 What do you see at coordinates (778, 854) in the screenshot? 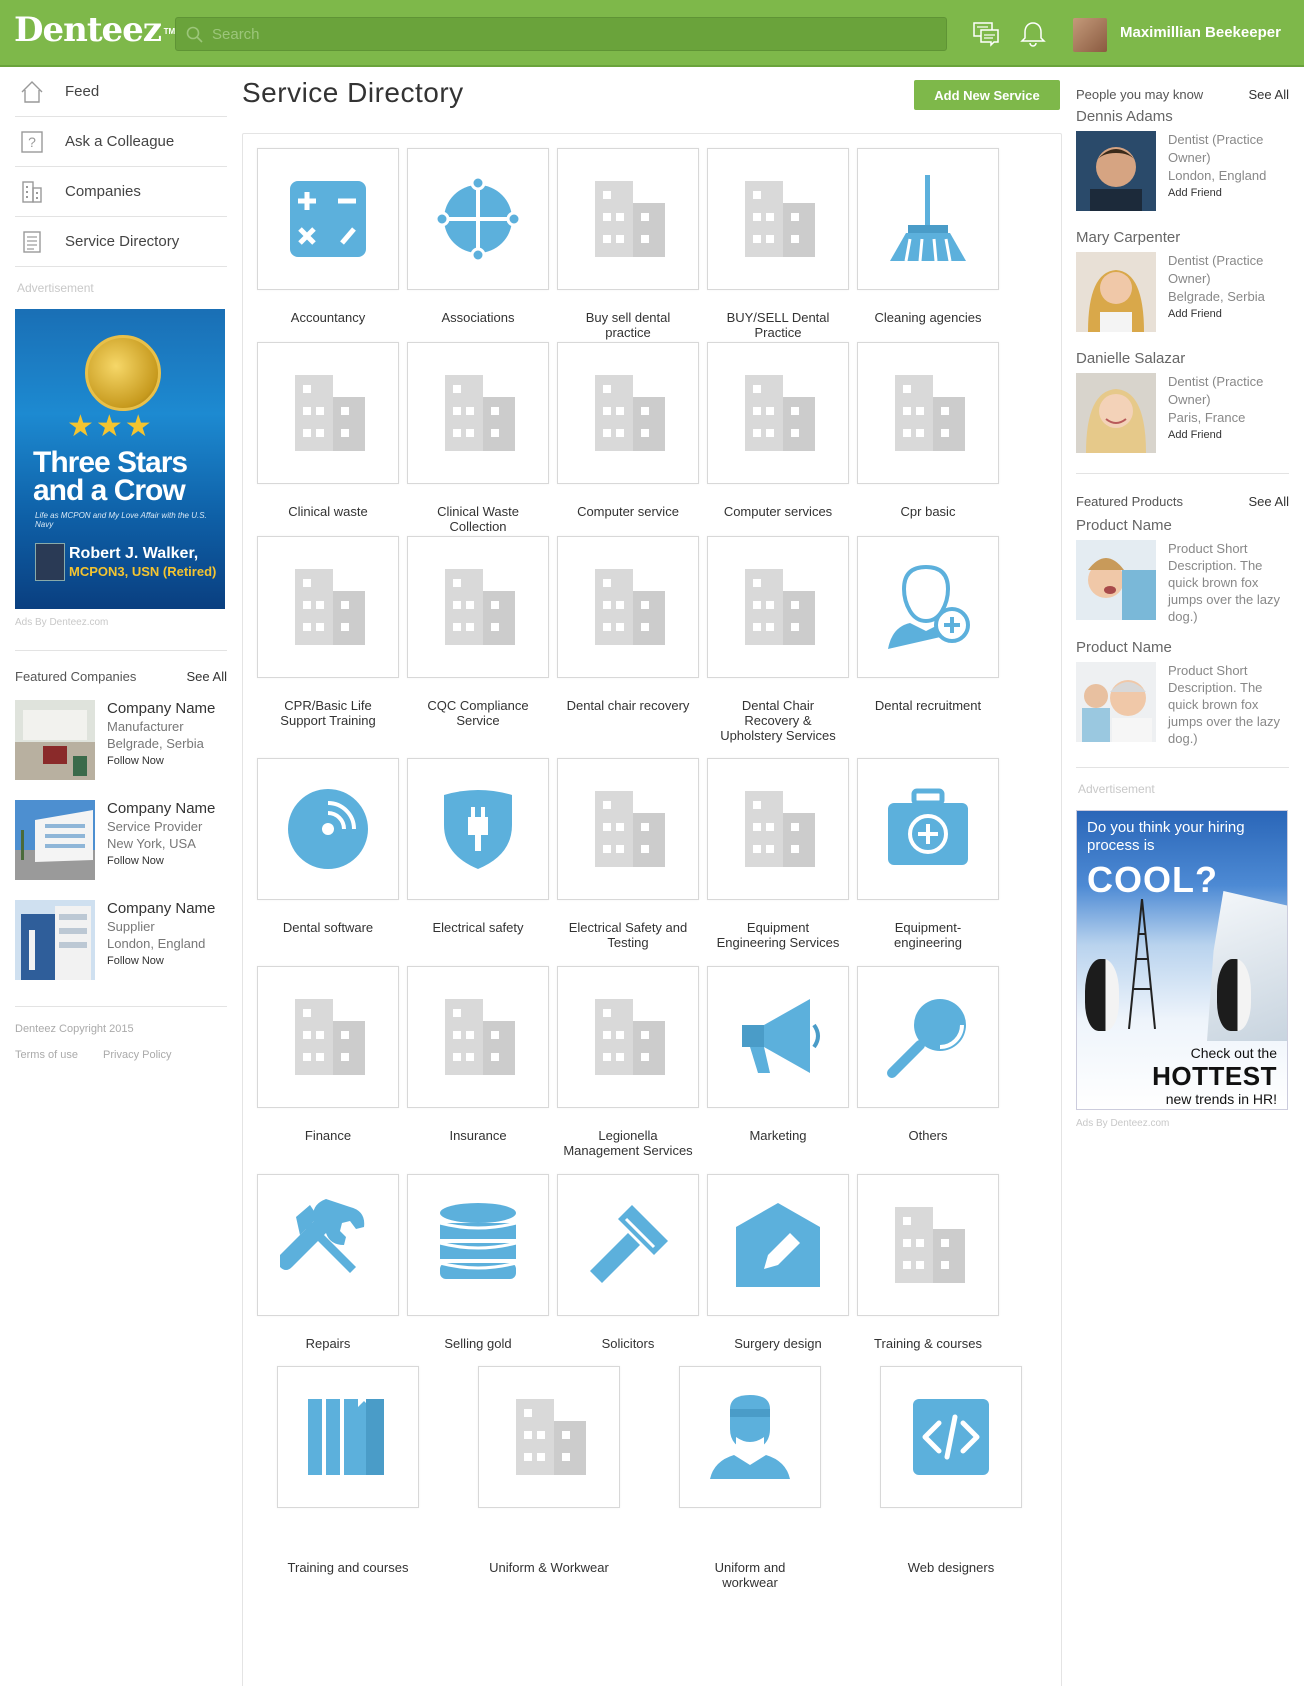
I see `service-card: Equipment Engineering Services` at bounding box center [778, 854].